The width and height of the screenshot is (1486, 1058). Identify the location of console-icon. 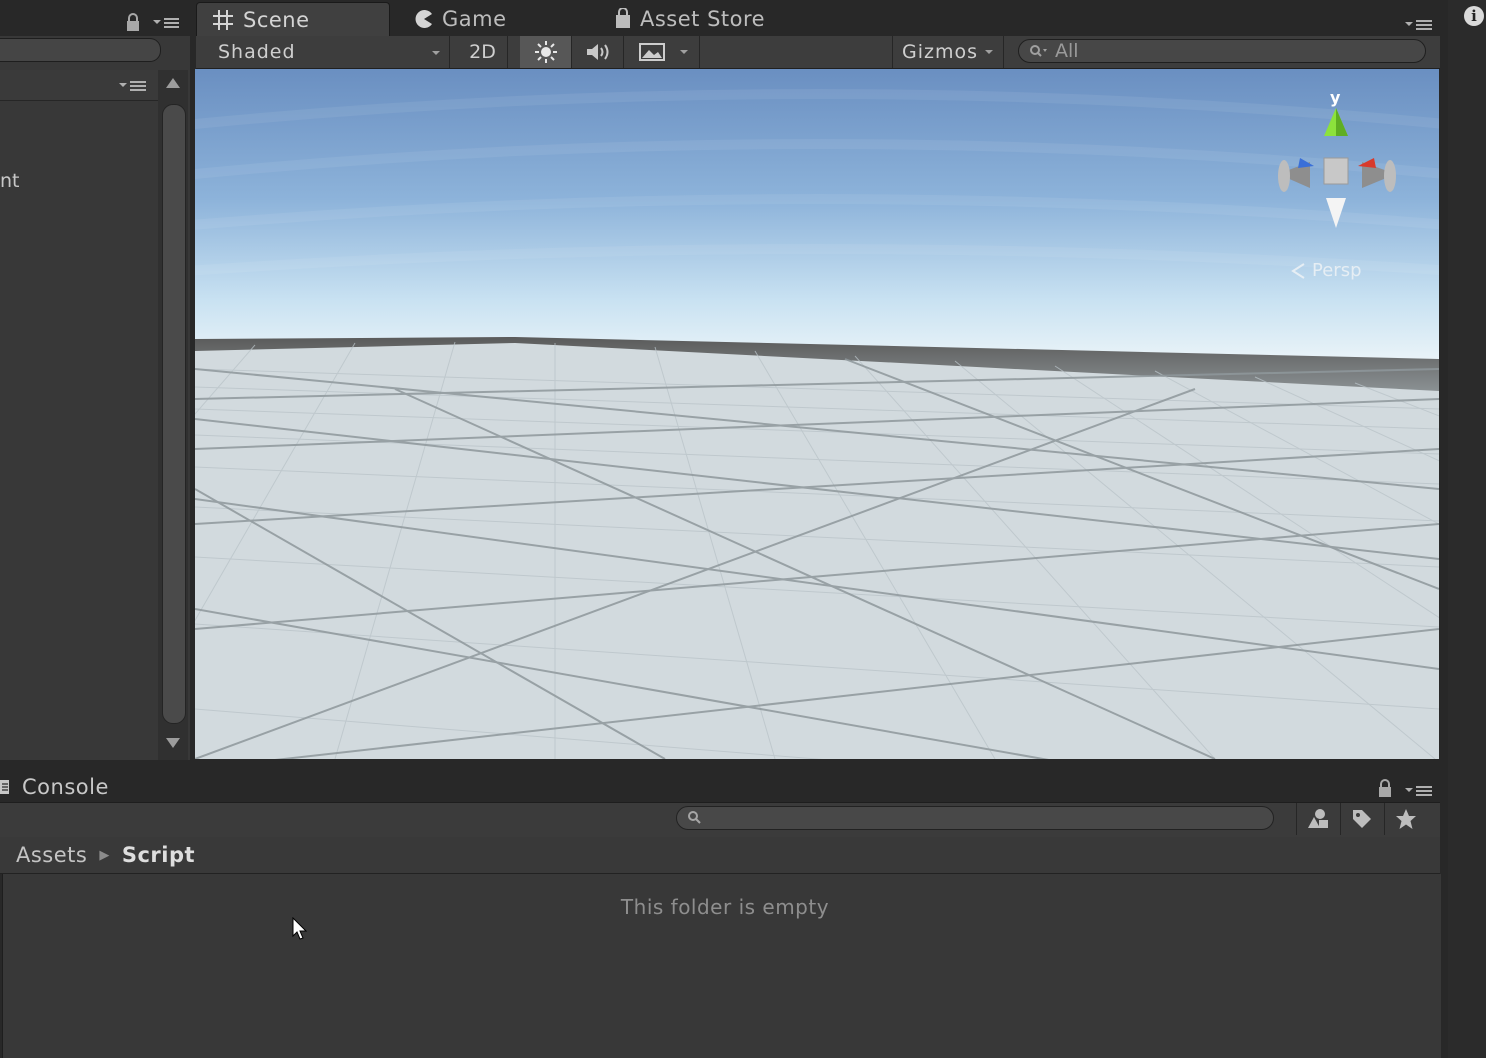
(5, 787).